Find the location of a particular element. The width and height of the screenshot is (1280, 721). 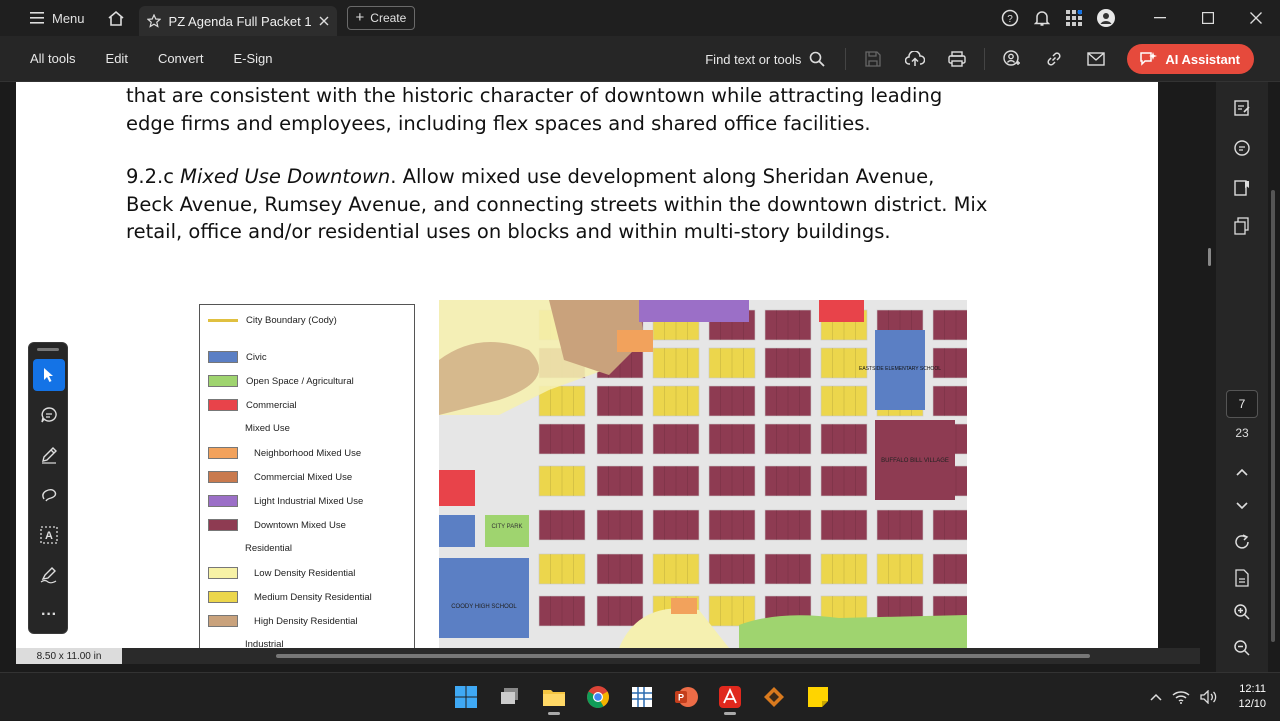

home-button is located at coordinates (116, 18).